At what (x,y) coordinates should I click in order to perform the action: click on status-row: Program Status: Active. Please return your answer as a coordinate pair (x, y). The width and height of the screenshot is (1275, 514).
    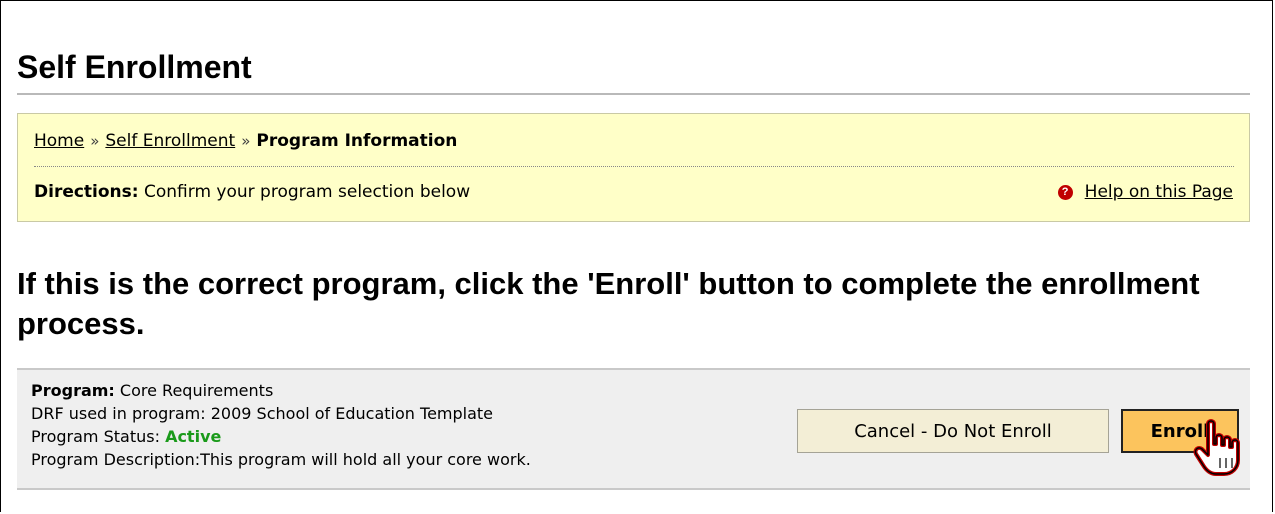
    Looking at the image, I should click on (281, 436).